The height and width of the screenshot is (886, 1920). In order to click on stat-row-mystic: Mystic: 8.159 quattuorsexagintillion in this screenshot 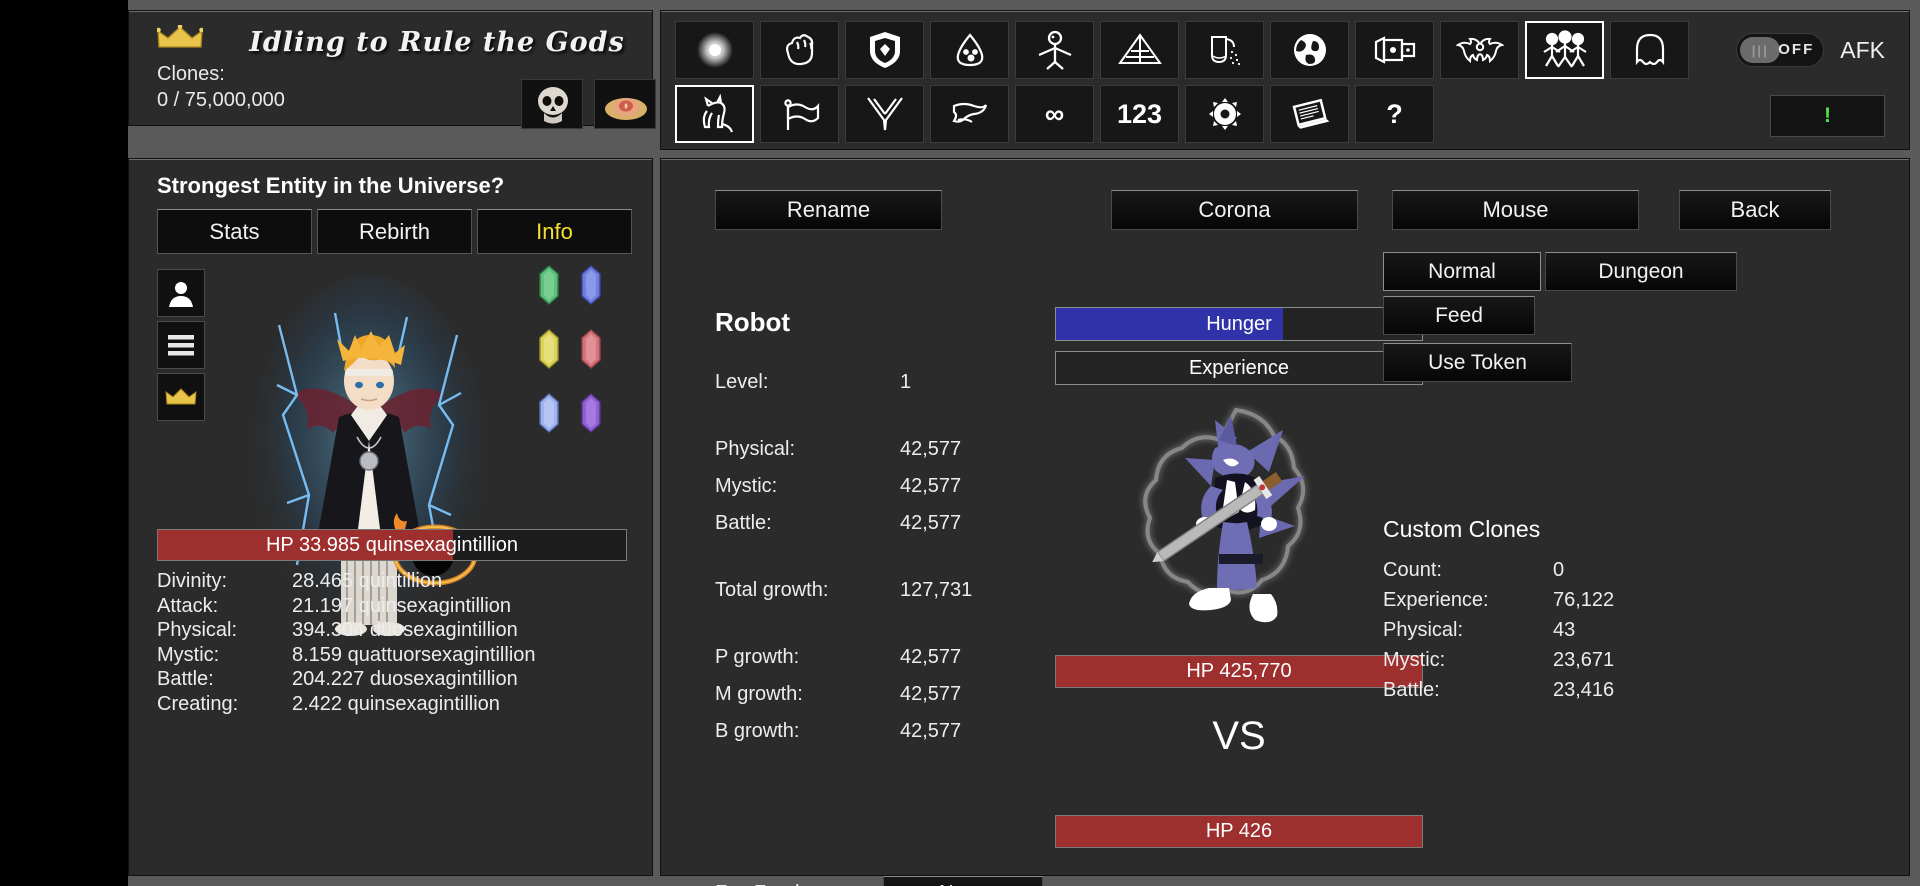, I will do `click(394, 655)`.